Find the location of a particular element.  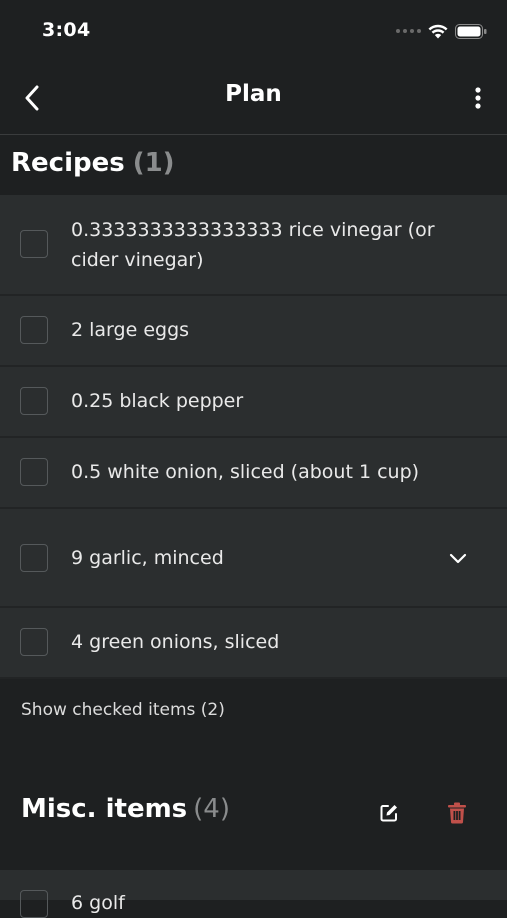

section-title: Misc. items (4) is located at coordinates (125, 809).